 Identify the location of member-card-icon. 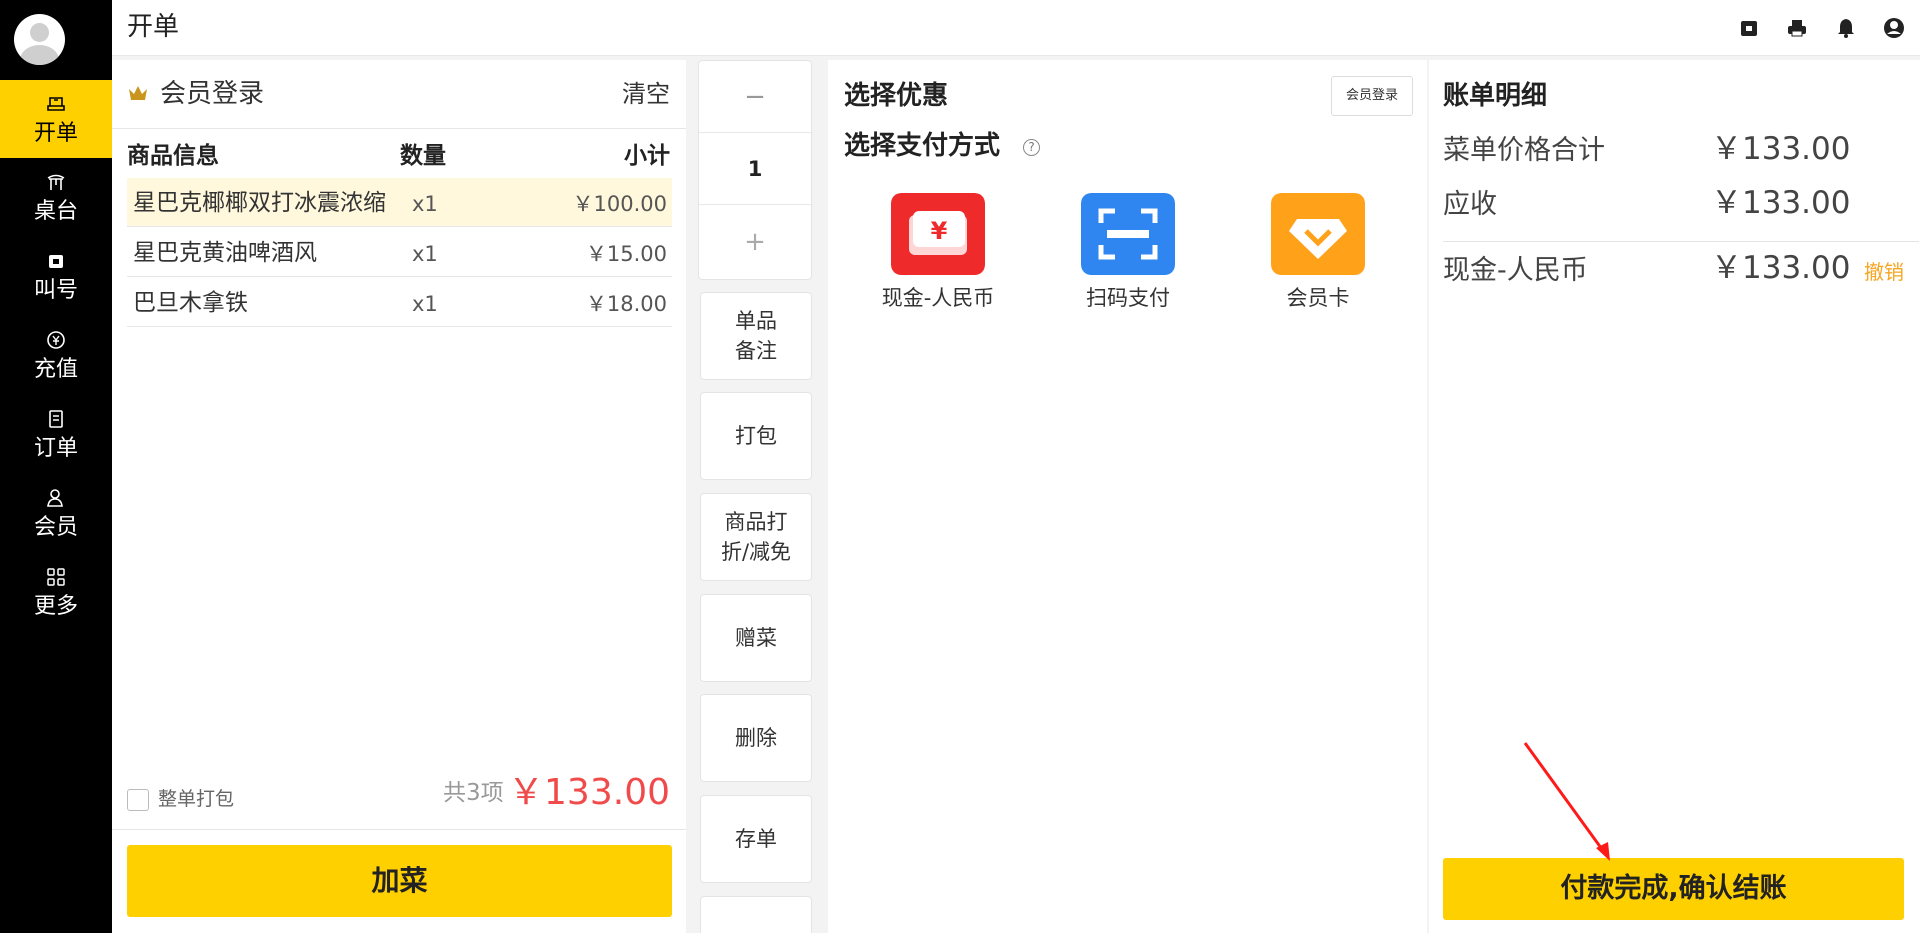
(1318, 234).